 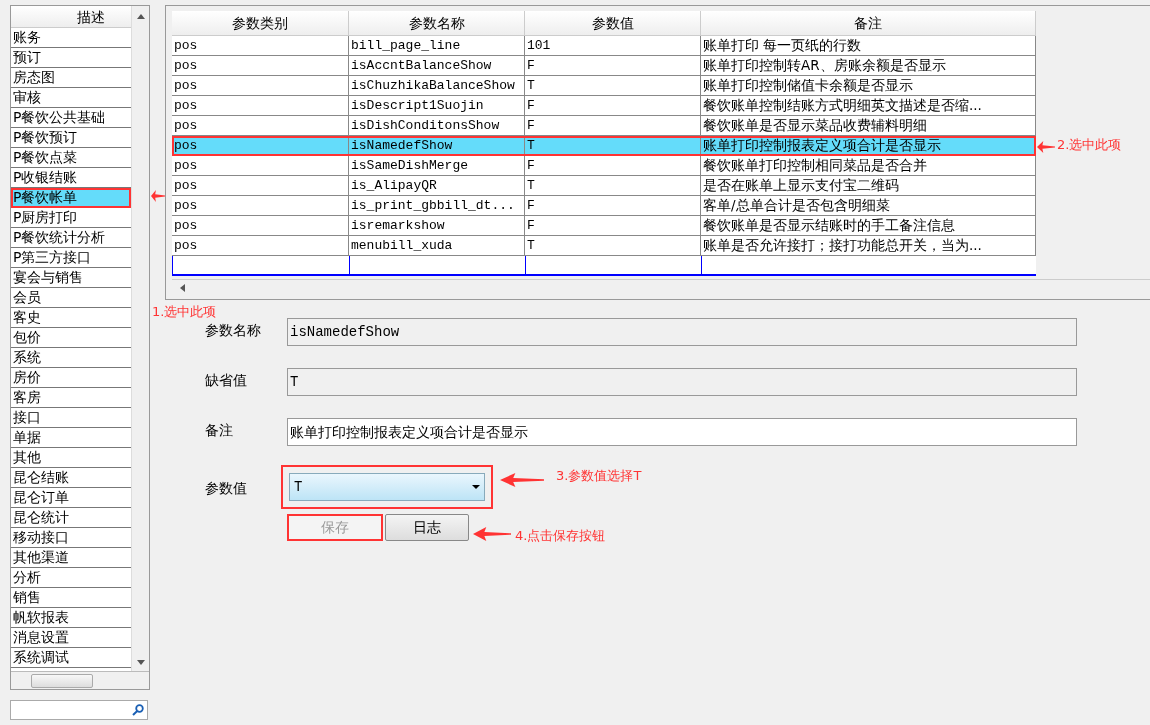 I want to click on column-header: 备注, so click(x=868, y=23).